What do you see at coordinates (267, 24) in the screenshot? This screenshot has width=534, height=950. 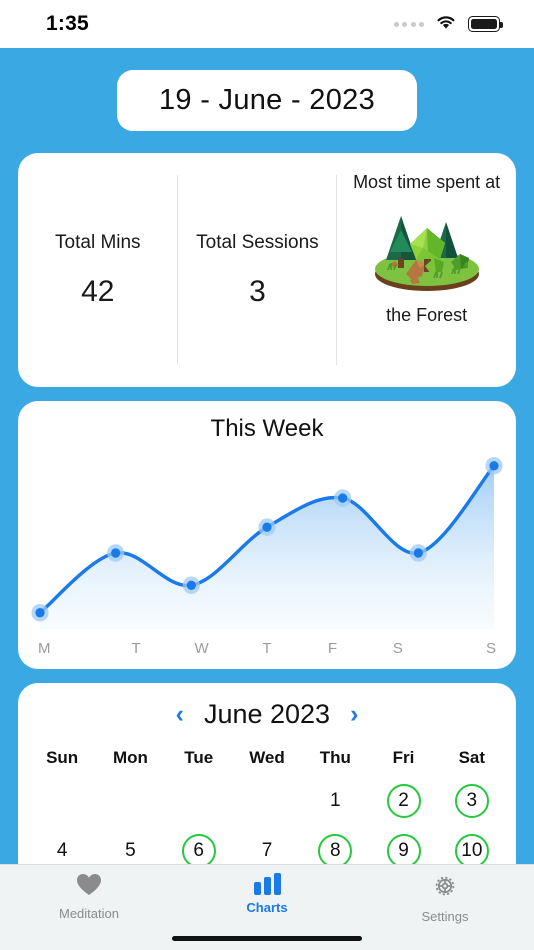 I see `status-bar: 1:35` at bounding box center [267, 24].